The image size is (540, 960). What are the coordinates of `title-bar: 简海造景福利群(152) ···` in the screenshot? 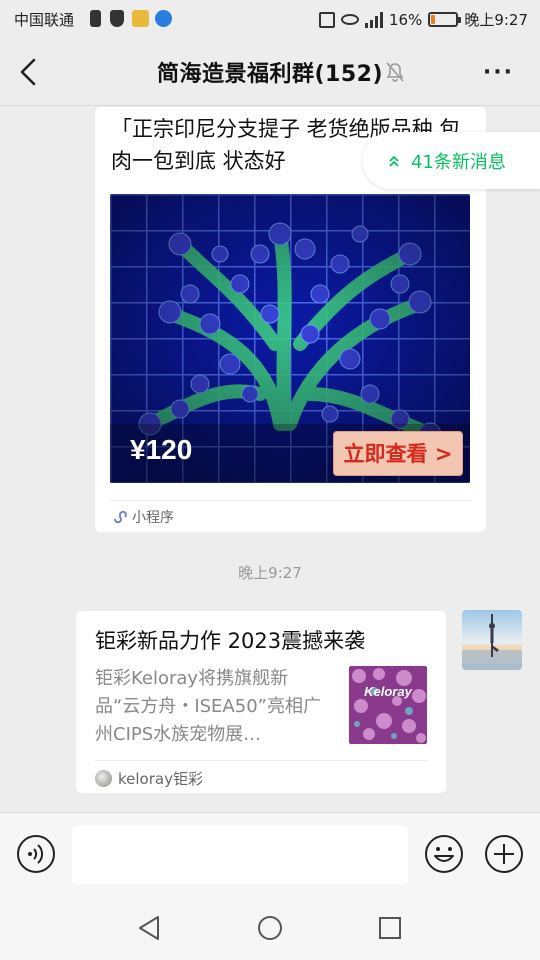 It's located at (270, 72).